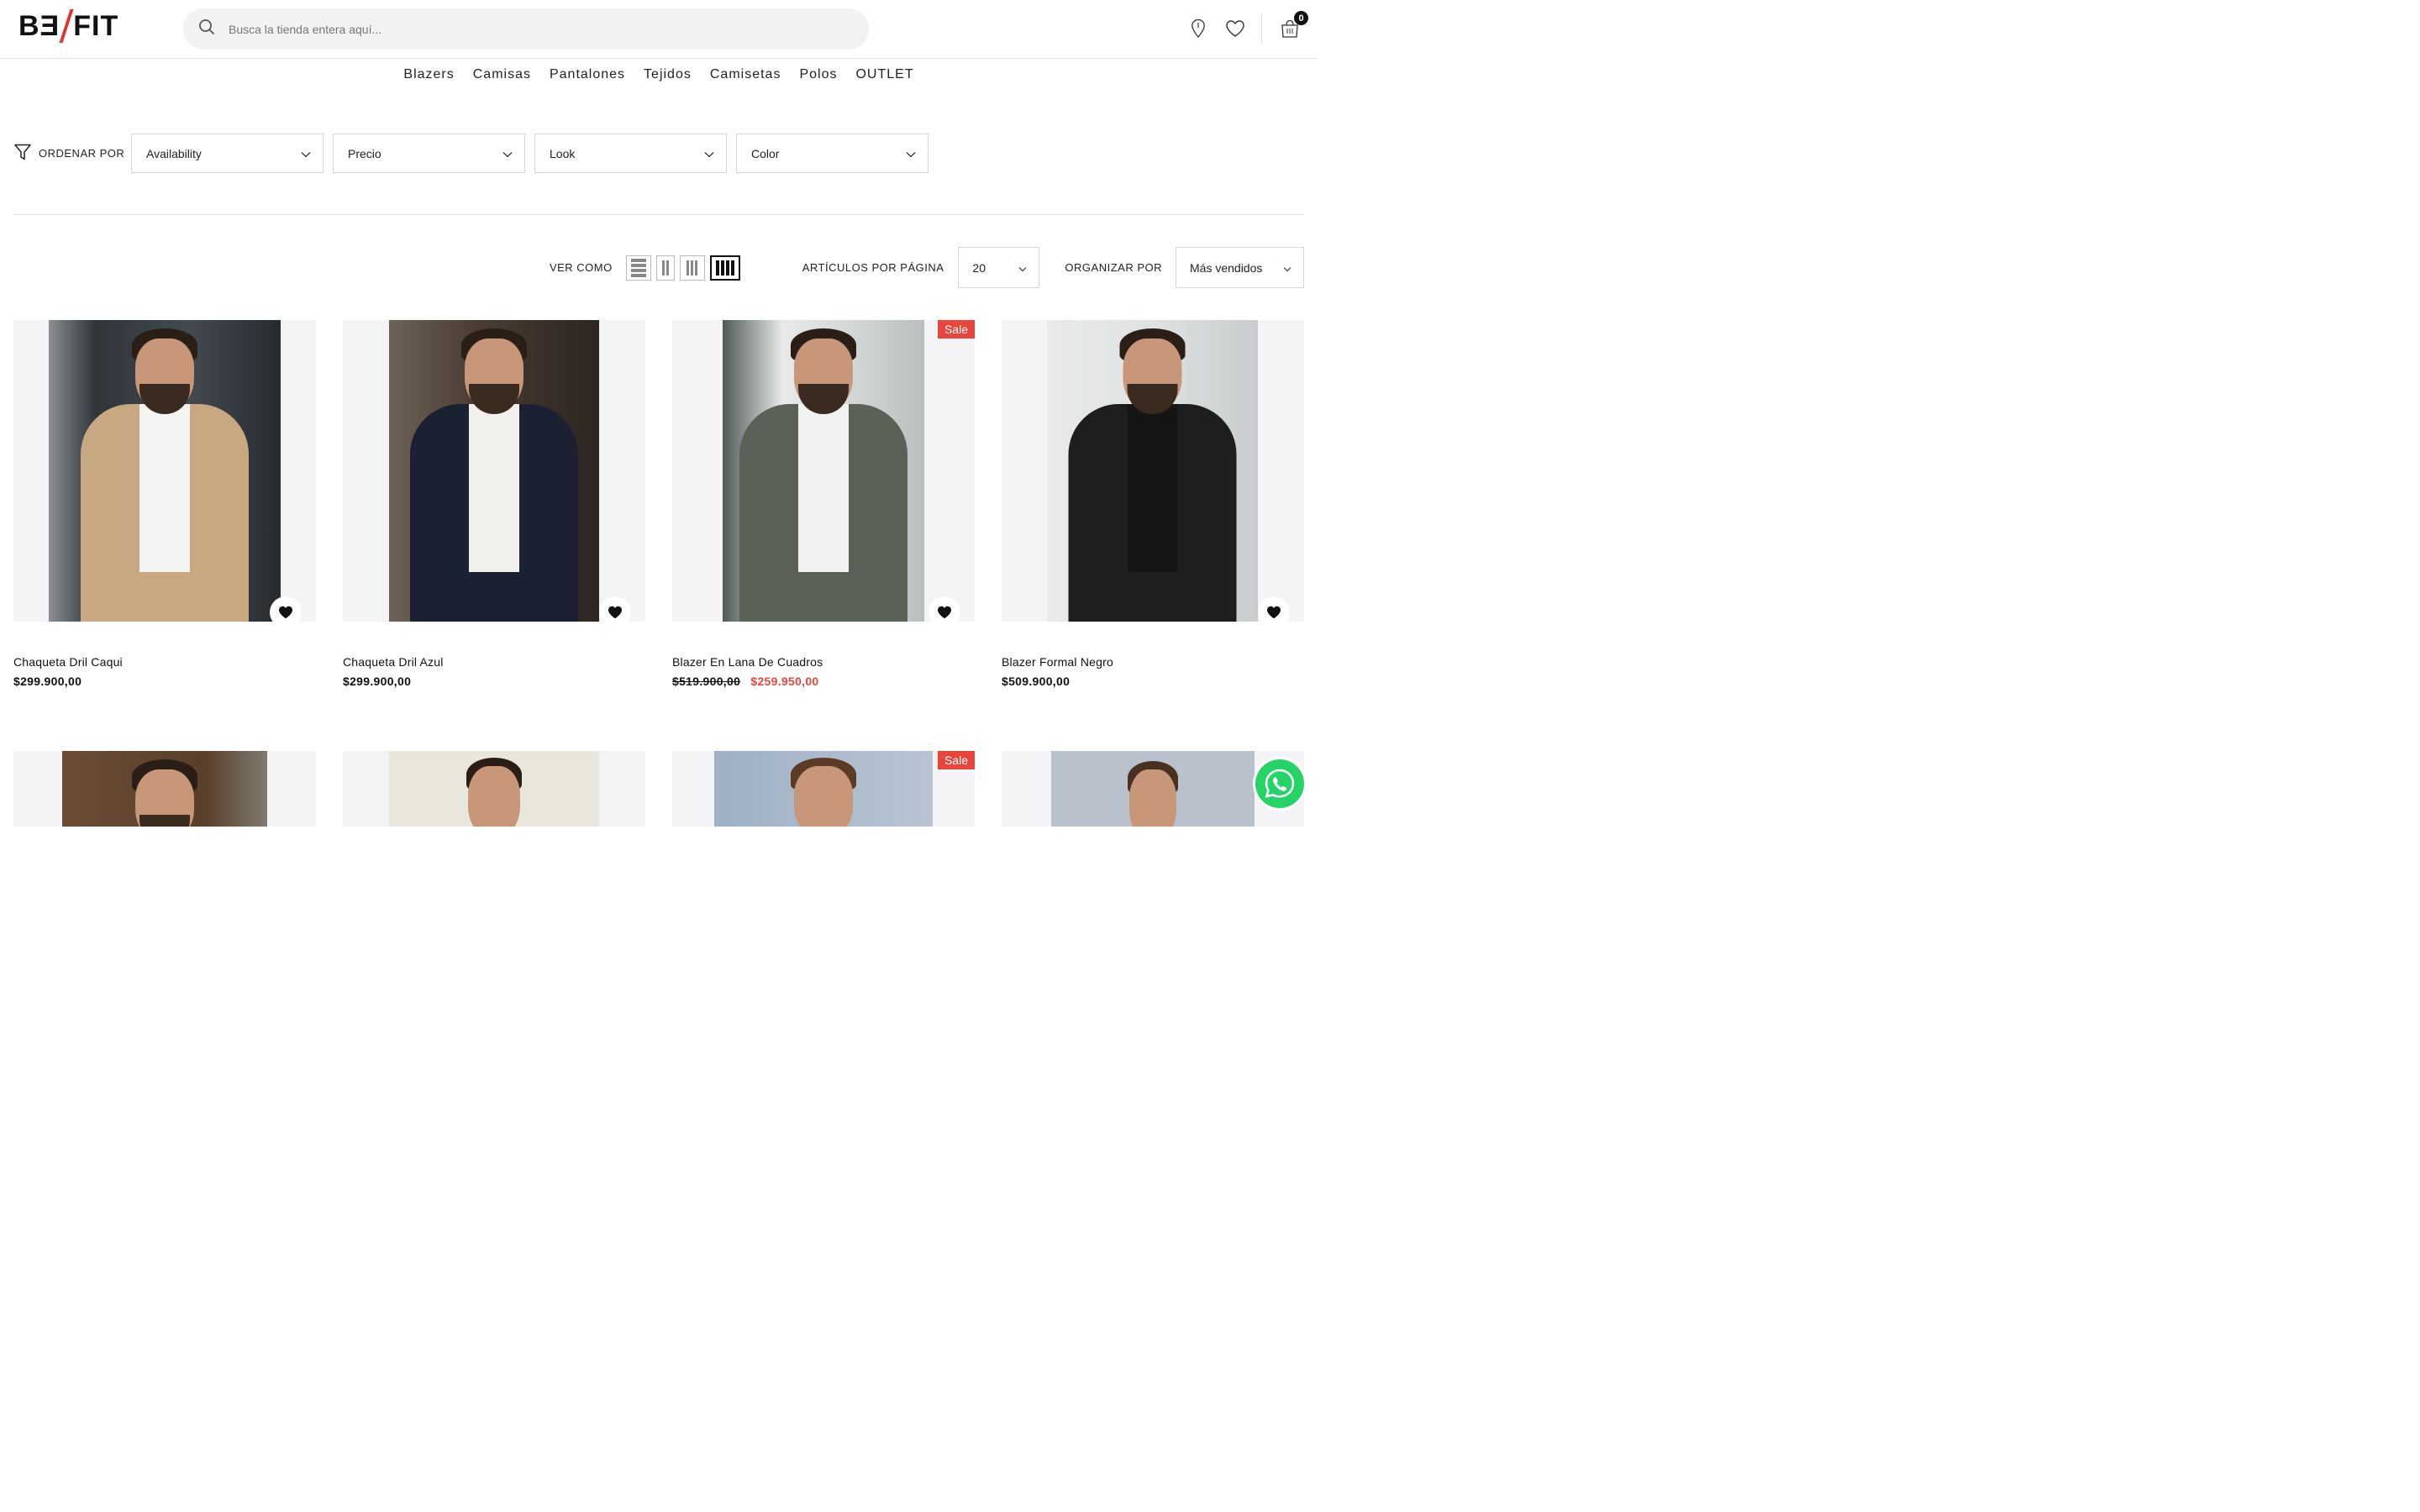 This screenshot has height=1512, width=2420. What do you see at coordinates (884, 78) in the screenshot?
I see `nav-item-outlet: OUTLET` at bounding box center [884, 78].